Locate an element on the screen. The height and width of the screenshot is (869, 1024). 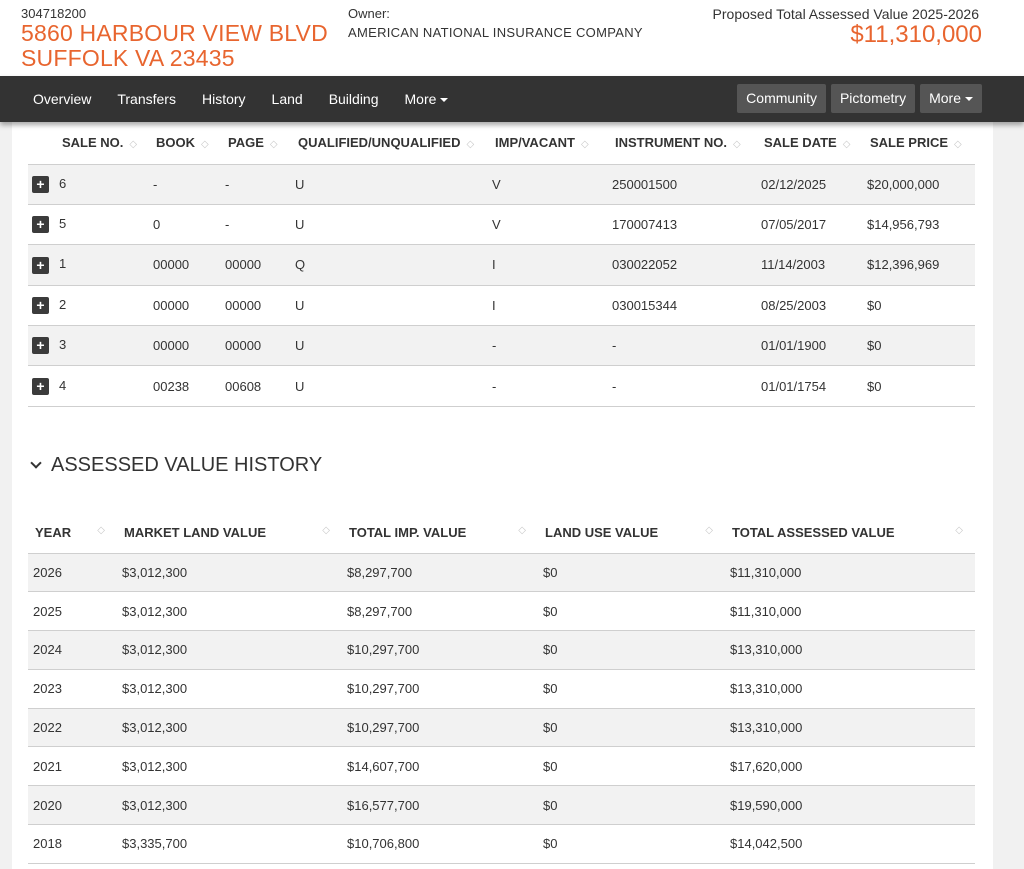
table-row: +3 00000 00000 U - - 01/01/1900 $0 is located at coordinates (501, 346).